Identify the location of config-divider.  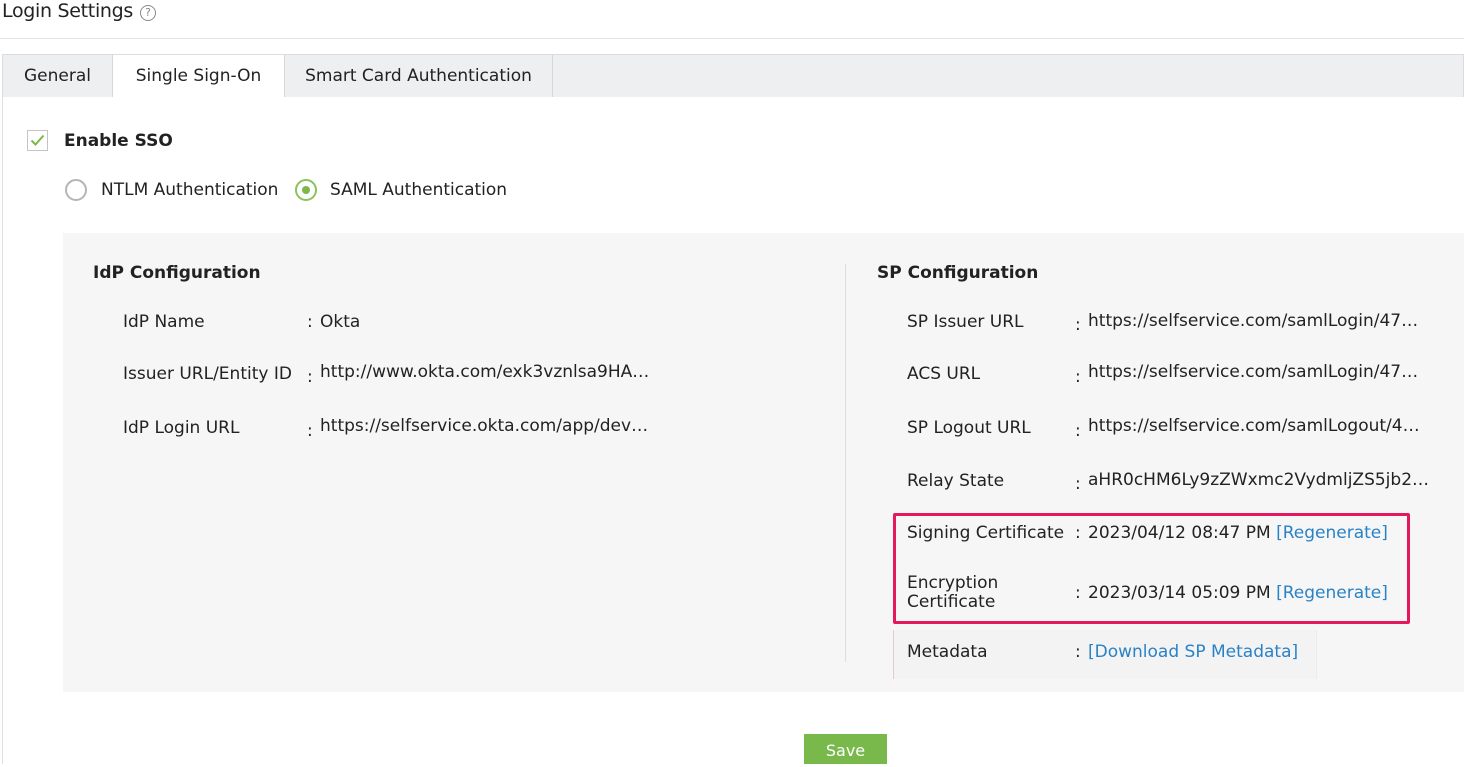
(845, 463).